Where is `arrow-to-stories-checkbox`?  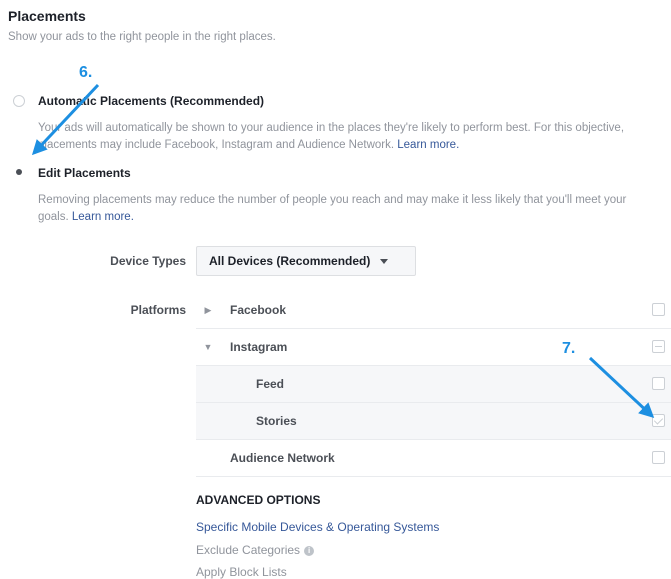 arrow-to-stories-checkbox is located at coordinates (621, 387).